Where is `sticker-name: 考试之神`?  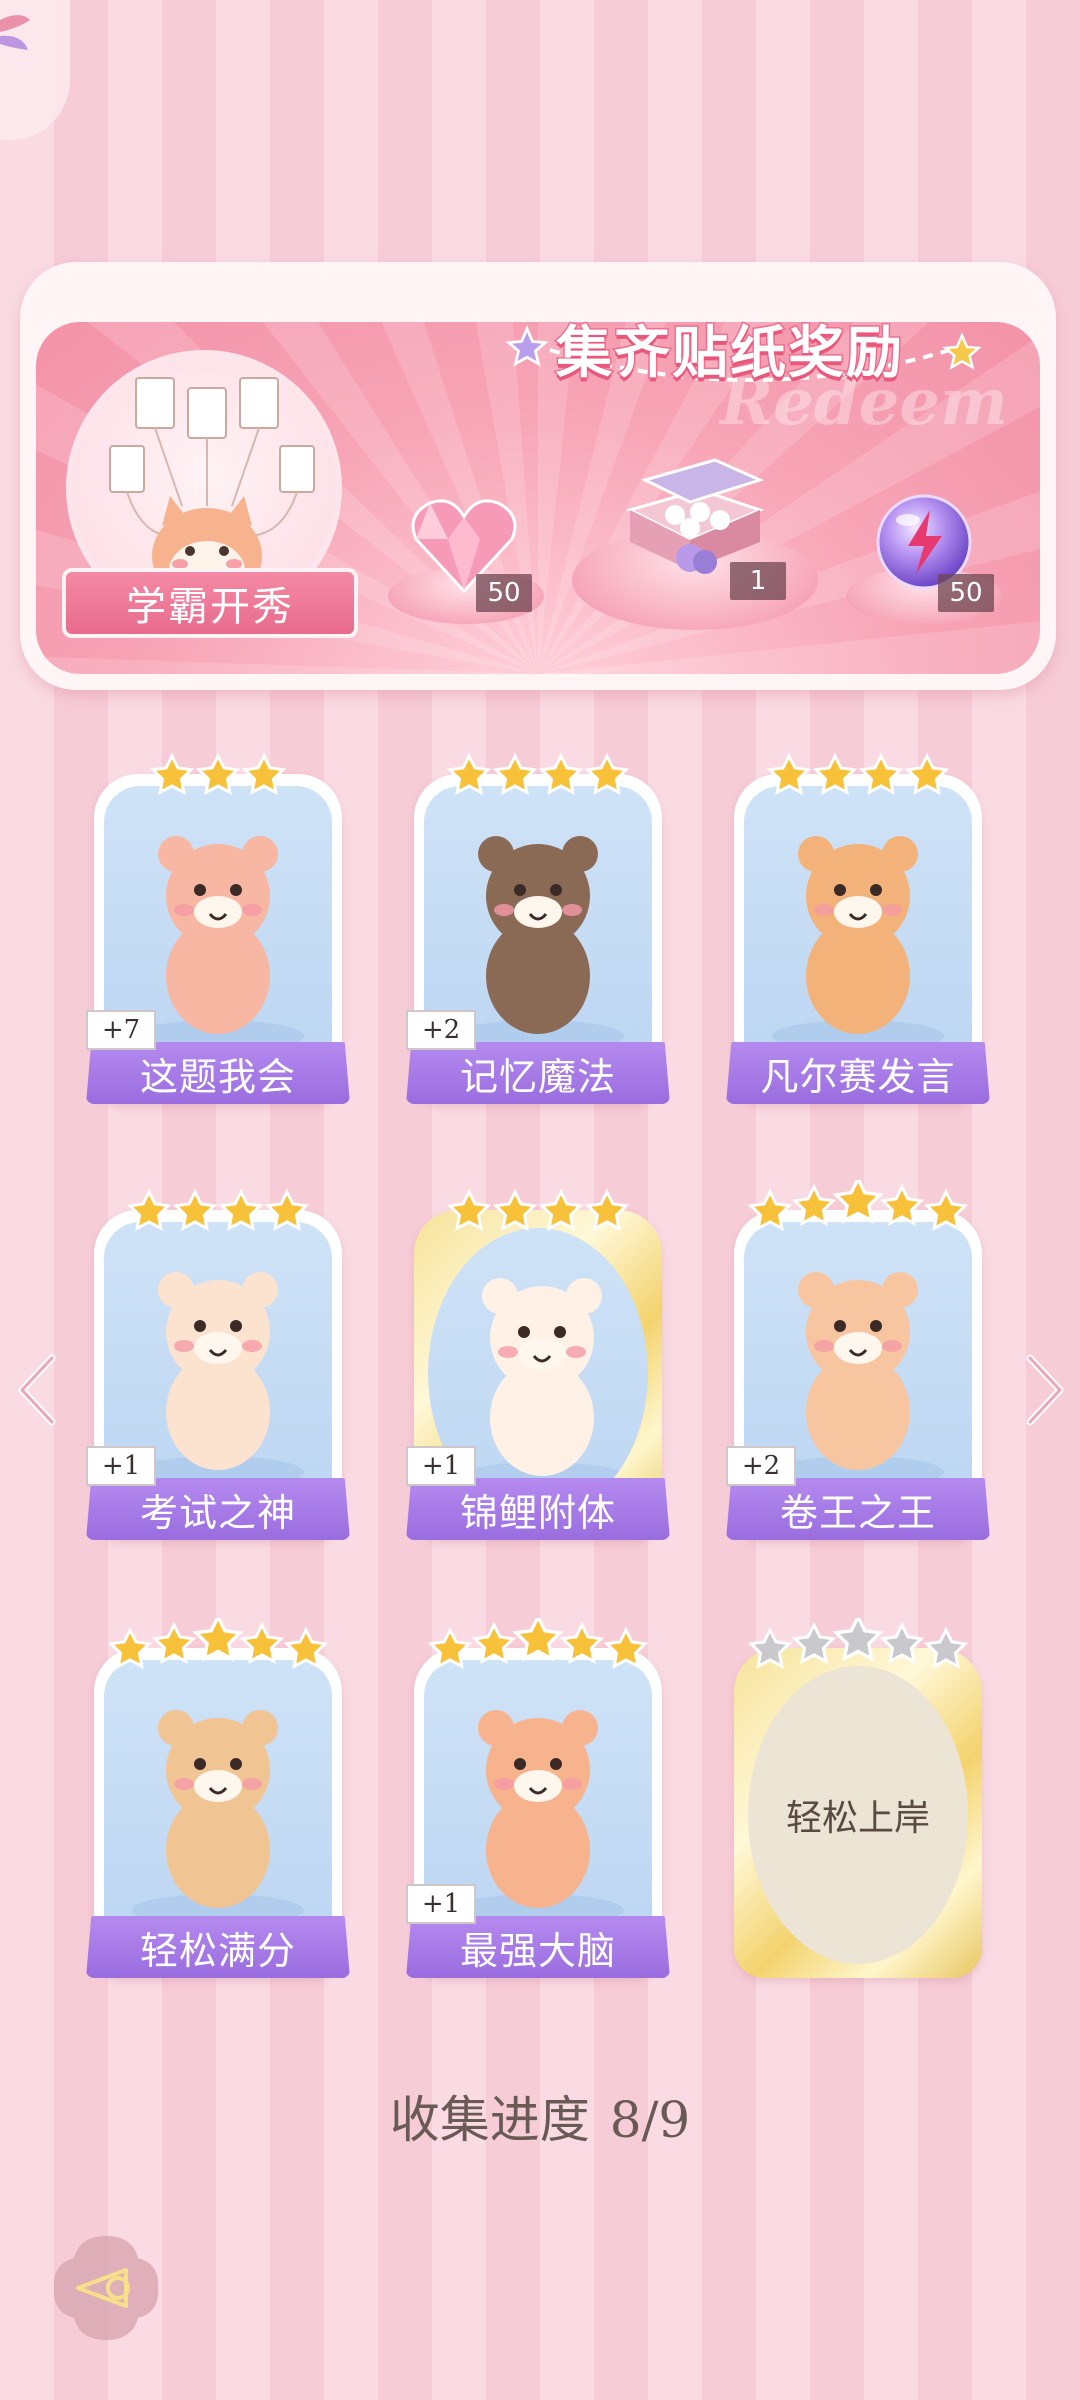
sticker-name: 考试之神 is located at coordinates (217, 1512).